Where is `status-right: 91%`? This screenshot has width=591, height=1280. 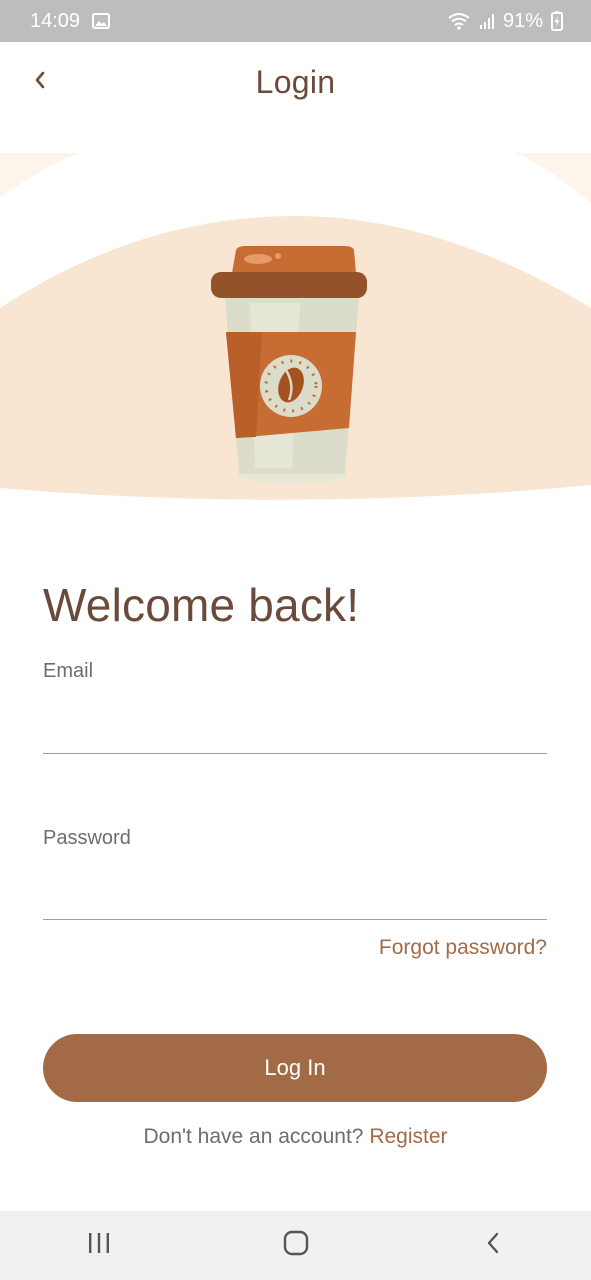
status-right: 91% is located at coordinates (505, 21).